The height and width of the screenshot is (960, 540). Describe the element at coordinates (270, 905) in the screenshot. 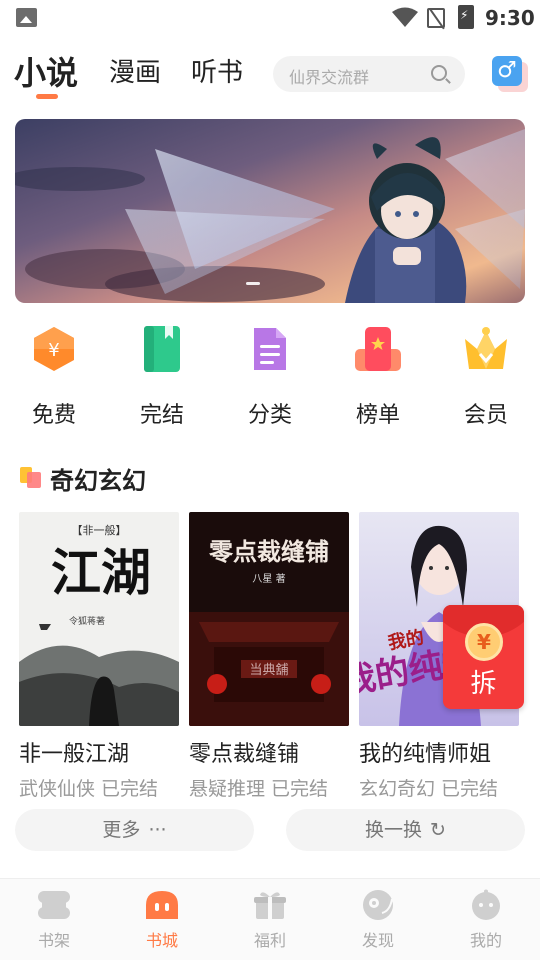

I see `gift-icon` at that location.